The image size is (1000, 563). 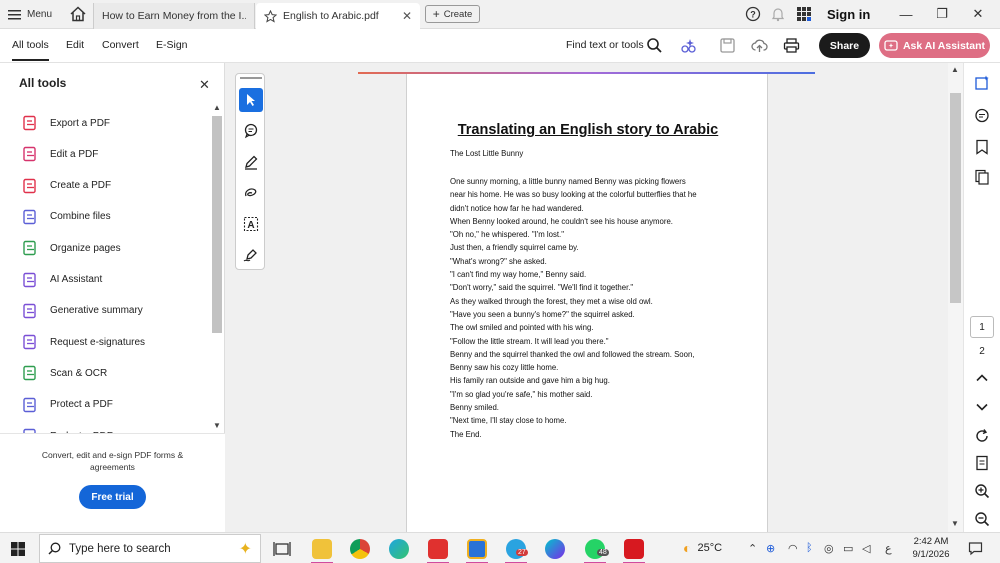 I want to click on tab-english-to-arabic: English to Arabic.pdf ✕, so click(x=338, y=16).